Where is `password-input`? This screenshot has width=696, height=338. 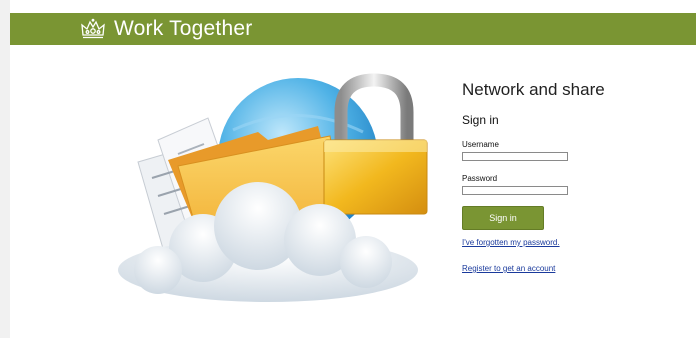 password-input is located at coordinates (515, 190).